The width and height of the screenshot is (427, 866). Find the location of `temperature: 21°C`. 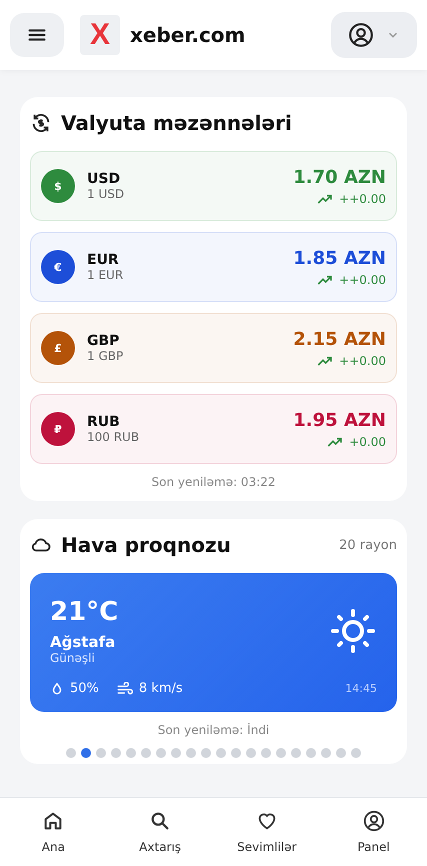

temperature: 21°C is located at coordinates (84, 612).